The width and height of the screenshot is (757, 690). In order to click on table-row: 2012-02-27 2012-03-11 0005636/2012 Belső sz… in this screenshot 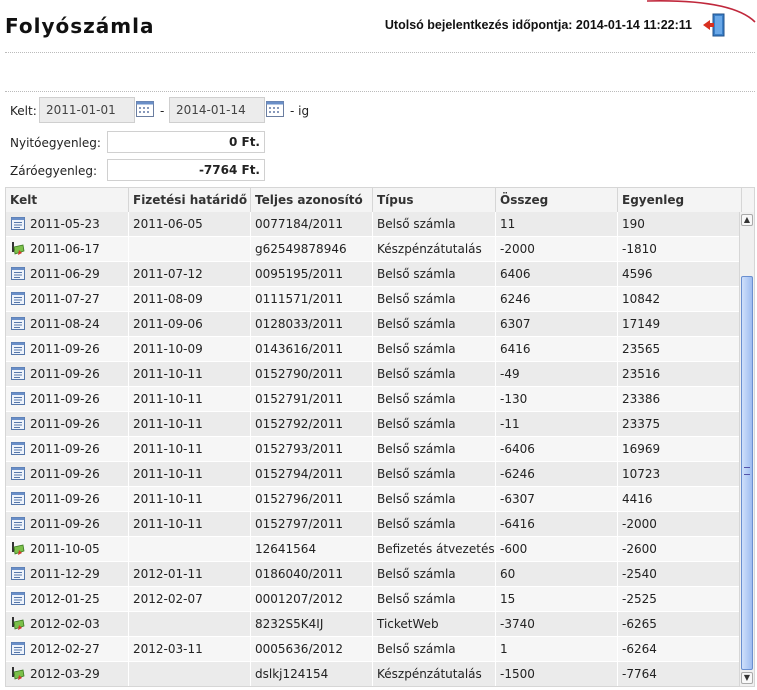, I will do `click(374, 649)`.